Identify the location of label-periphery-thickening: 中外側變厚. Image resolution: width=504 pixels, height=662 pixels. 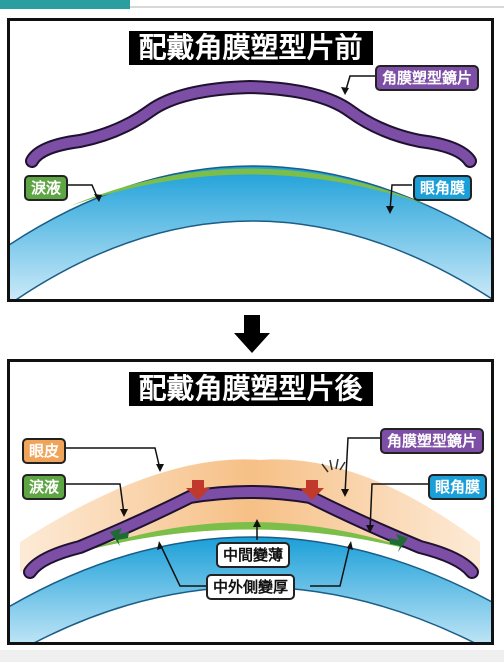
(251, 587).